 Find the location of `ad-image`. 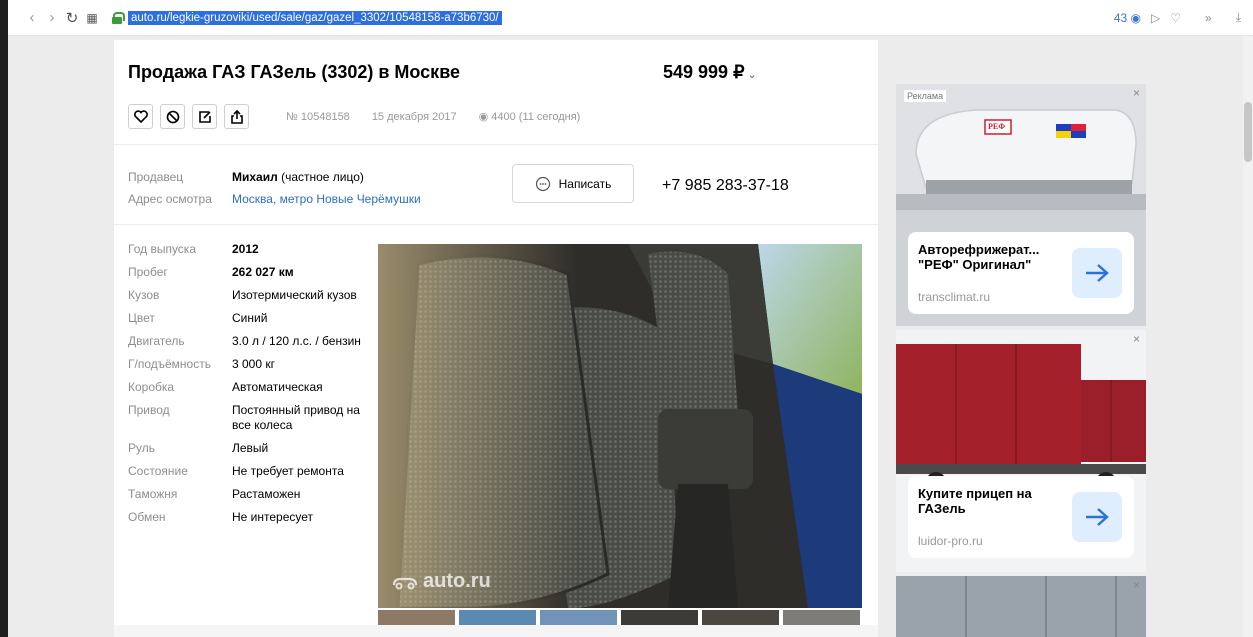

ad-image is located at coordinates (1021, 606).